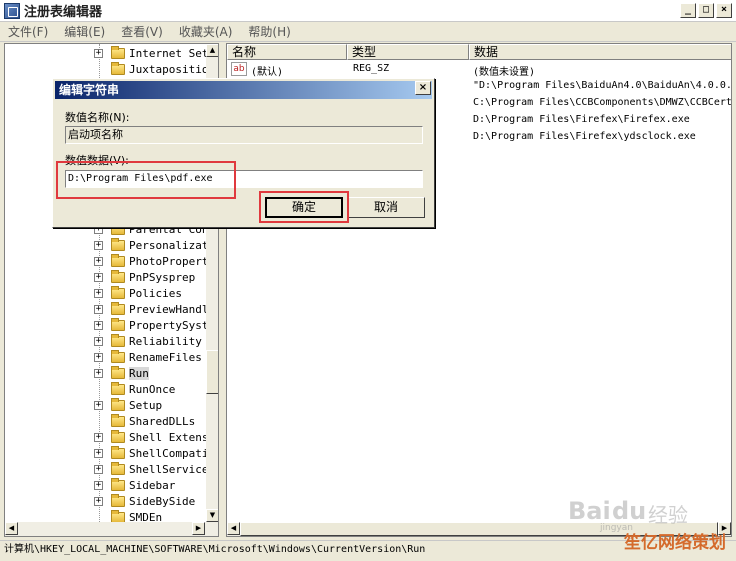 This screenshot has height=561, width=736. What do you see at coordinates (386, 207) in the screenshot?
I see `cancel-button: 取消` at bounding box center [386, 207].